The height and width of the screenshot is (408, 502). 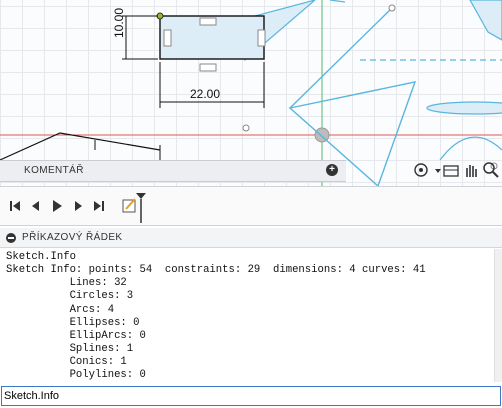 I want to click on command-line-title: PŘÍKAZOVÝ ŘÁDEK, so click(x=72, y=237).